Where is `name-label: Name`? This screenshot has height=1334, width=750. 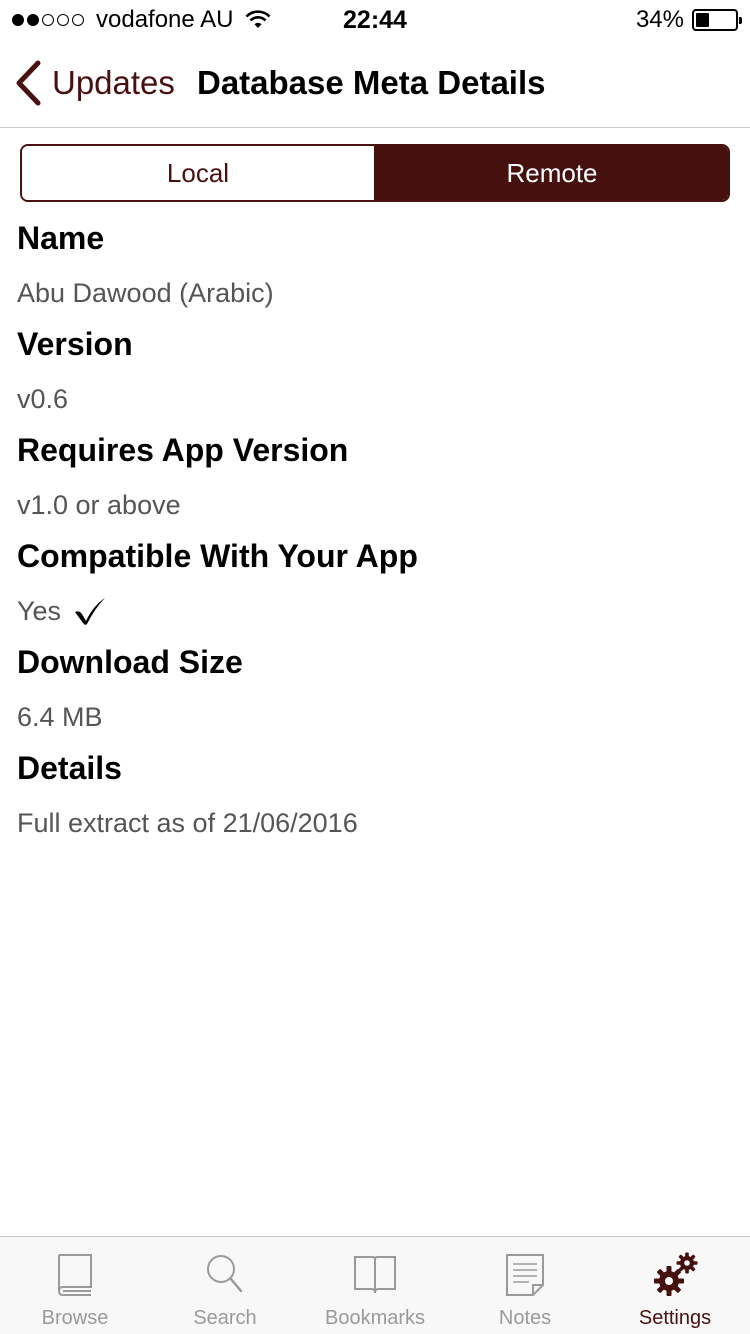 name-label: Name is located at coordinates (61, 238).